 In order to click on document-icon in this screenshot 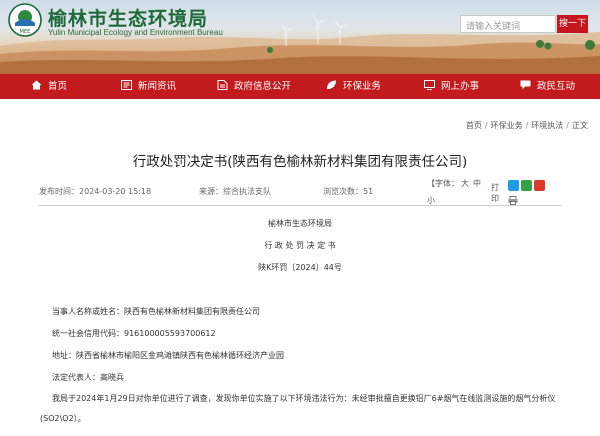, I will do `click(222, 85)`.